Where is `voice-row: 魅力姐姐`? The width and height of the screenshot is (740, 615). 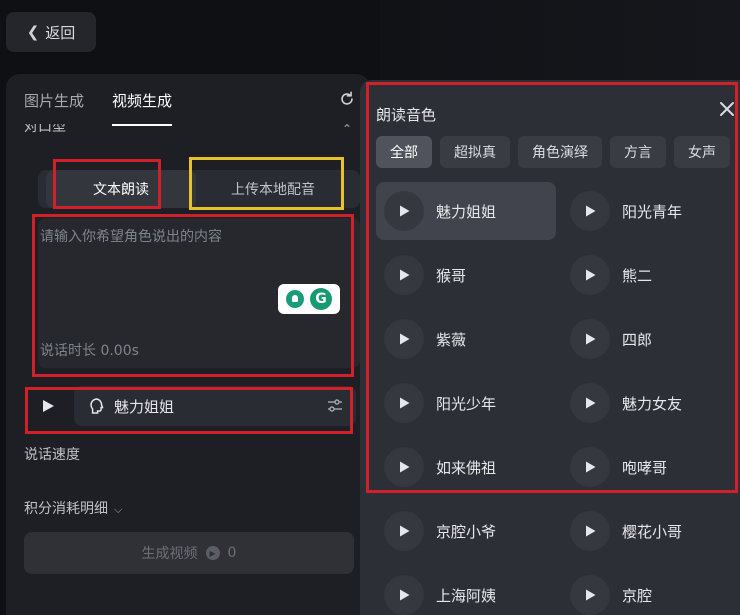
voice-row: 魅力姐姐 is located at coordinates (193, 406).